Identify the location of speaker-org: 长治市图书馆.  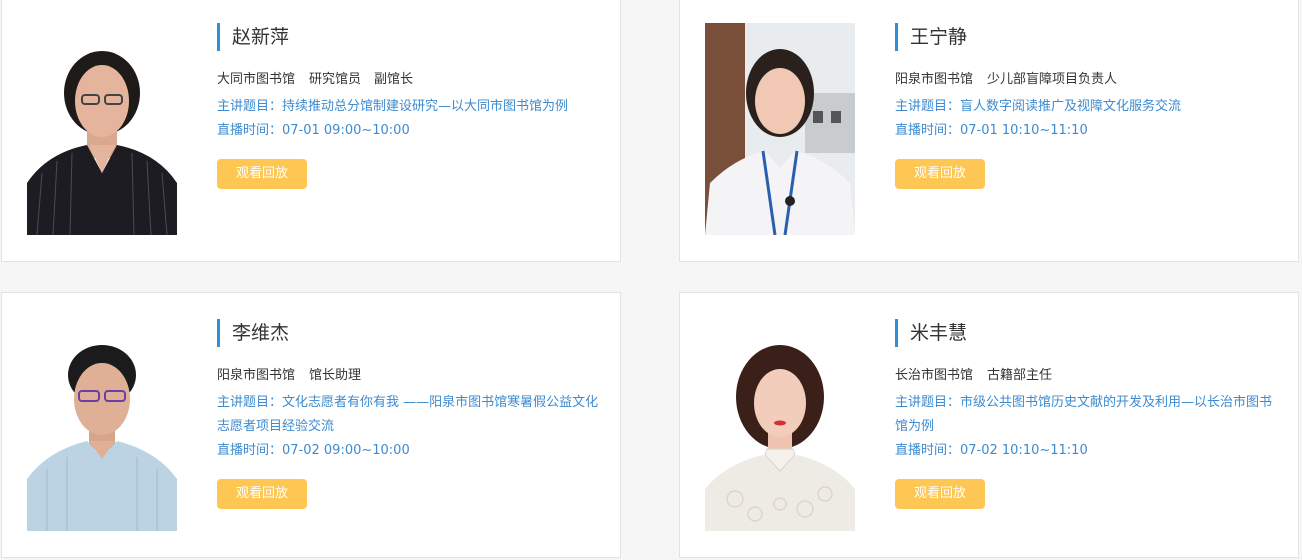
(934, 375).